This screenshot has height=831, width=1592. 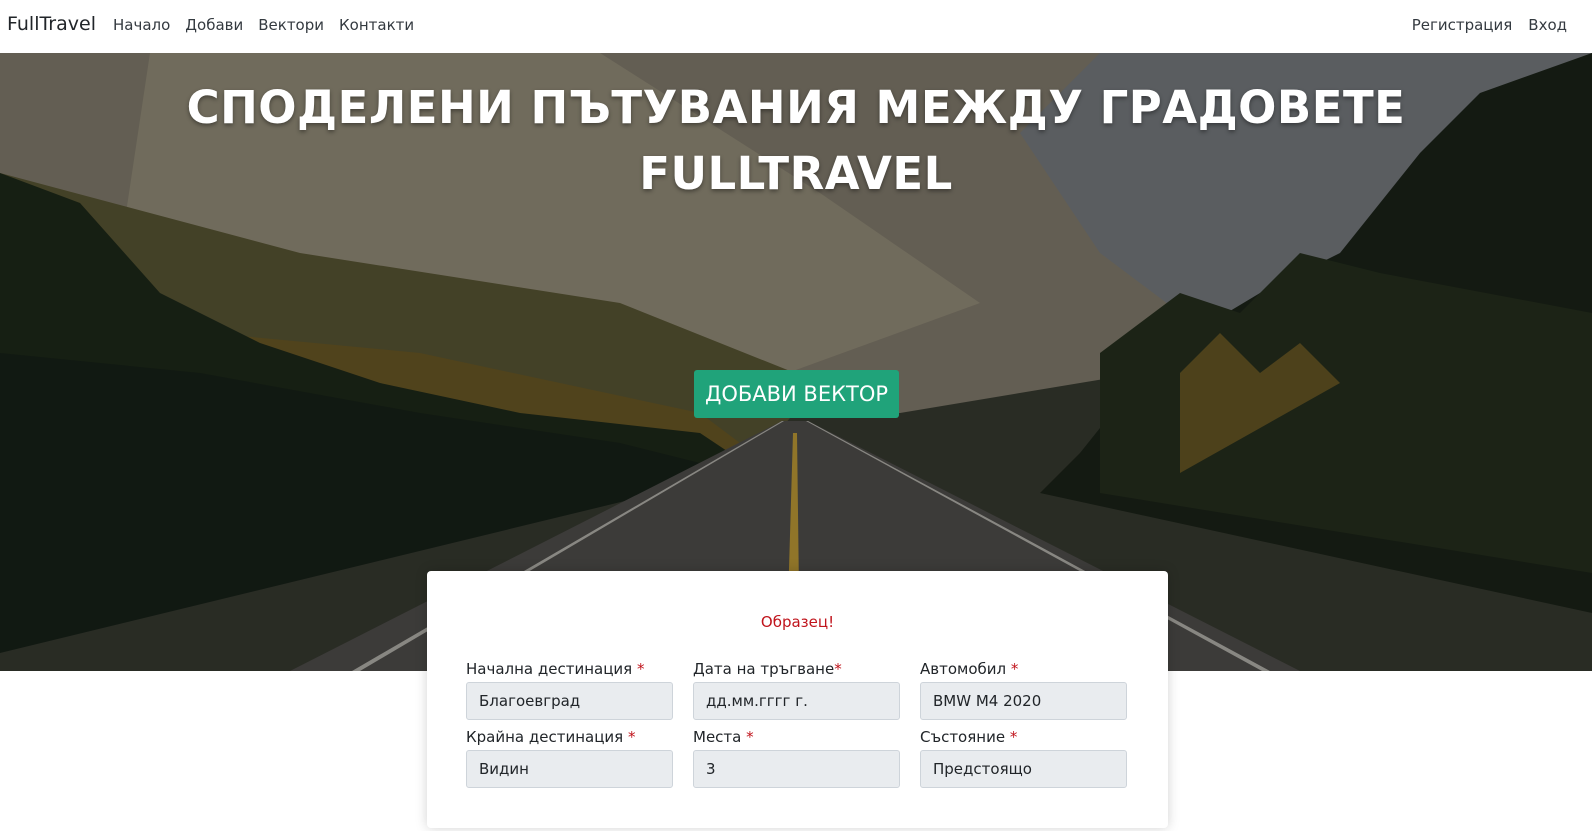 What do you see at coordinates (767, 669) in the screenshot?
I see `field-label: Дата на тръгване*` at bounding box center [767, 669].